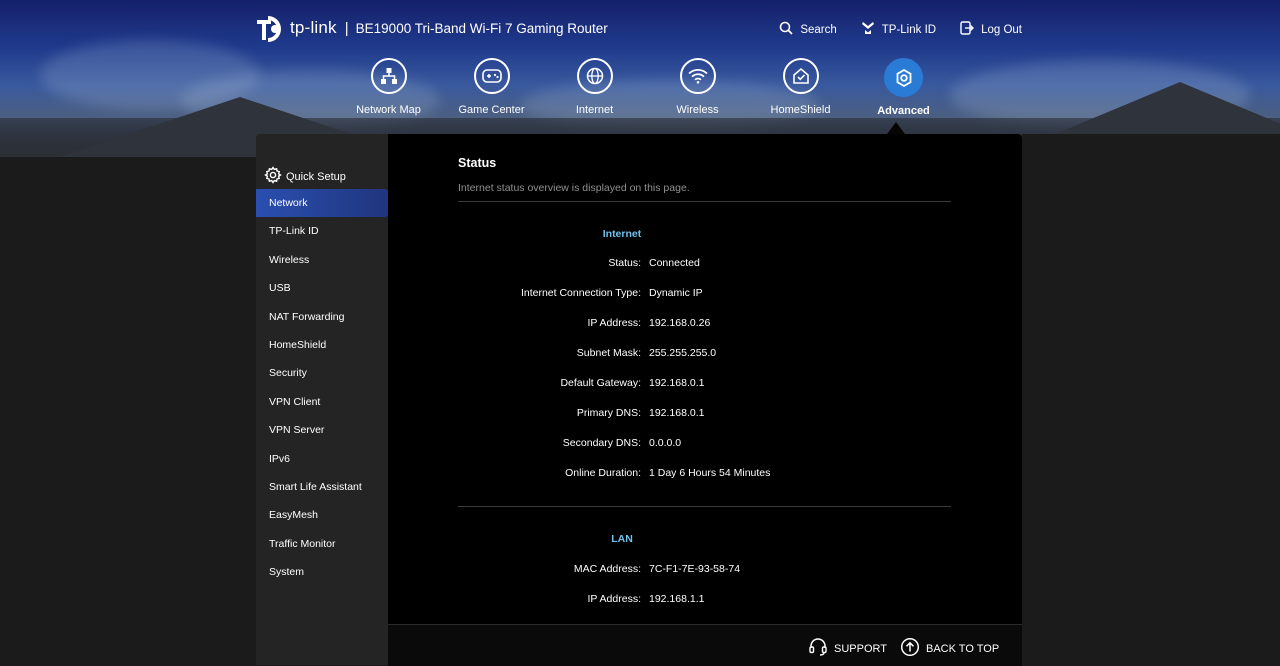 Image resolution: width=1280 pixels, height=666 pixels. I want to click on nav-homeshield: HomeShield, so click(800, 87).